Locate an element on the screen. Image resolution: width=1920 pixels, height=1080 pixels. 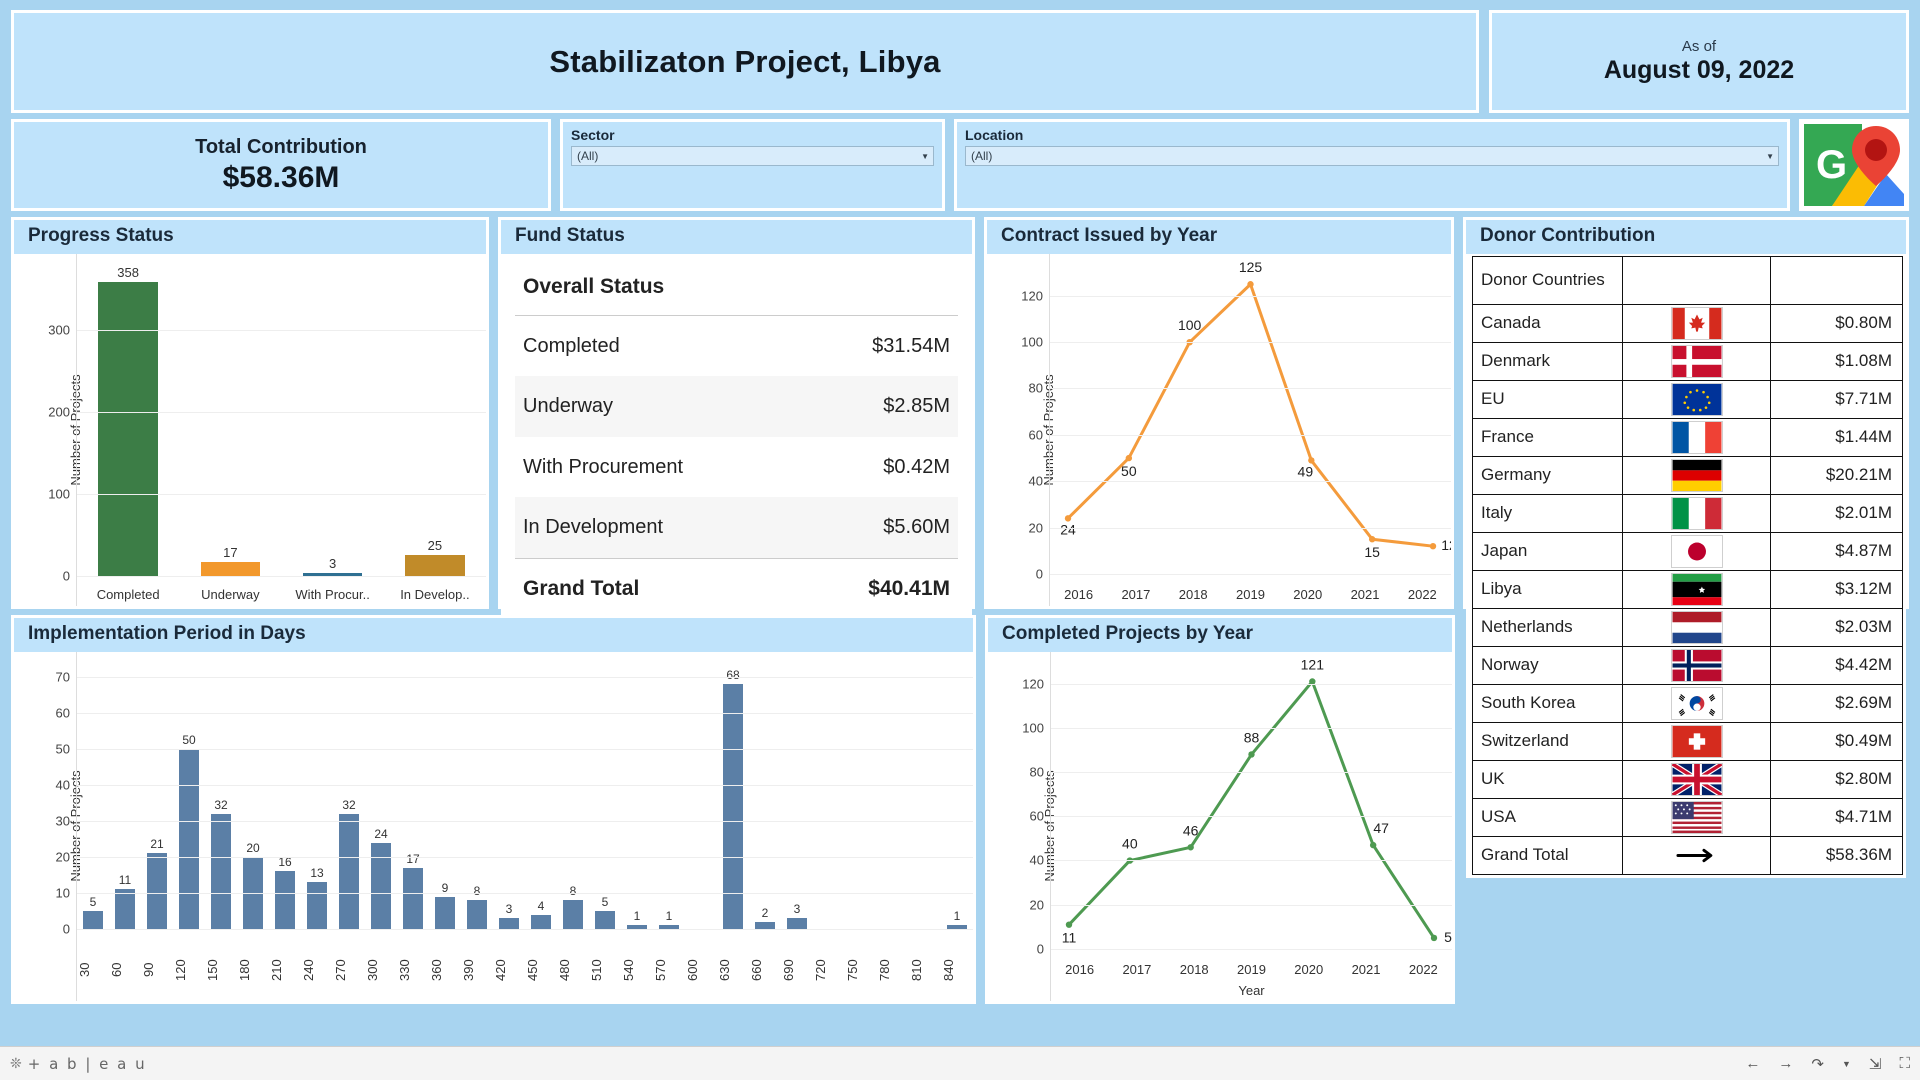
bar-item: 358 is located at coordinates (128, 420).